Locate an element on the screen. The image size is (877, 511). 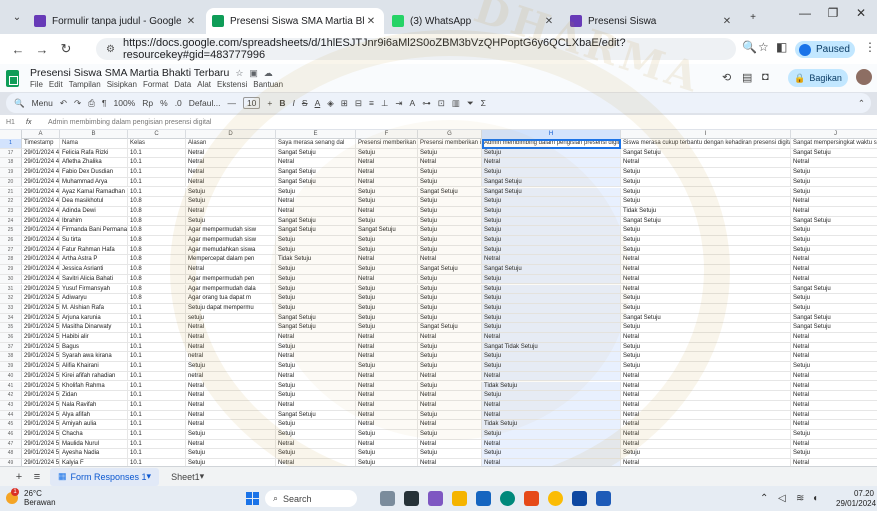
column-title-cell: Sangat mempersingkat waktu sa is located at coordinates (834, 144).